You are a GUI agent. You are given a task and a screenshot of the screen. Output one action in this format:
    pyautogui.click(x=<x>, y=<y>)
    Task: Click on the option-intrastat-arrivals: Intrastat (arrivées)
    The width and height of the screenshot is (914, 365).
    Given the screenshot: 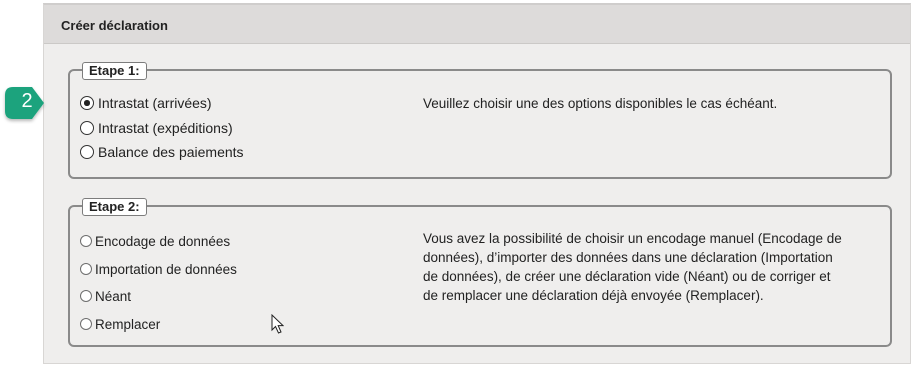 What is the action you would take?
    pyautogui.click(x=146, y=103)
    